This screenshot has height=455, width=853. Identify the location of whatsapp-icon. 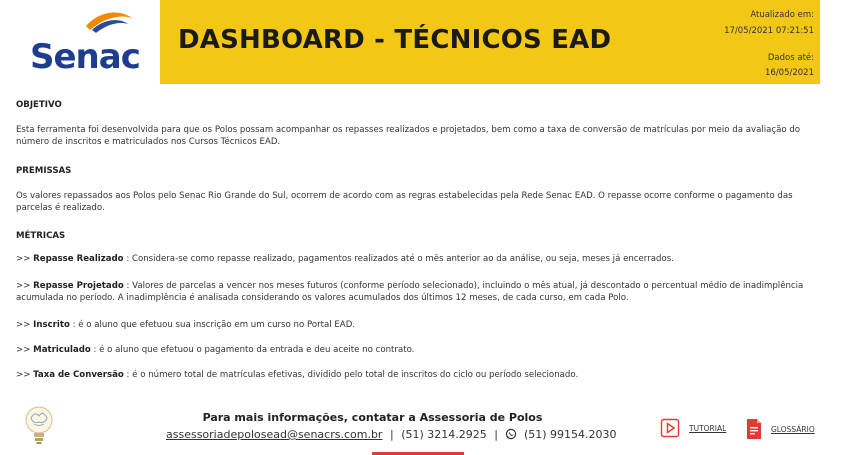
(511, 434).